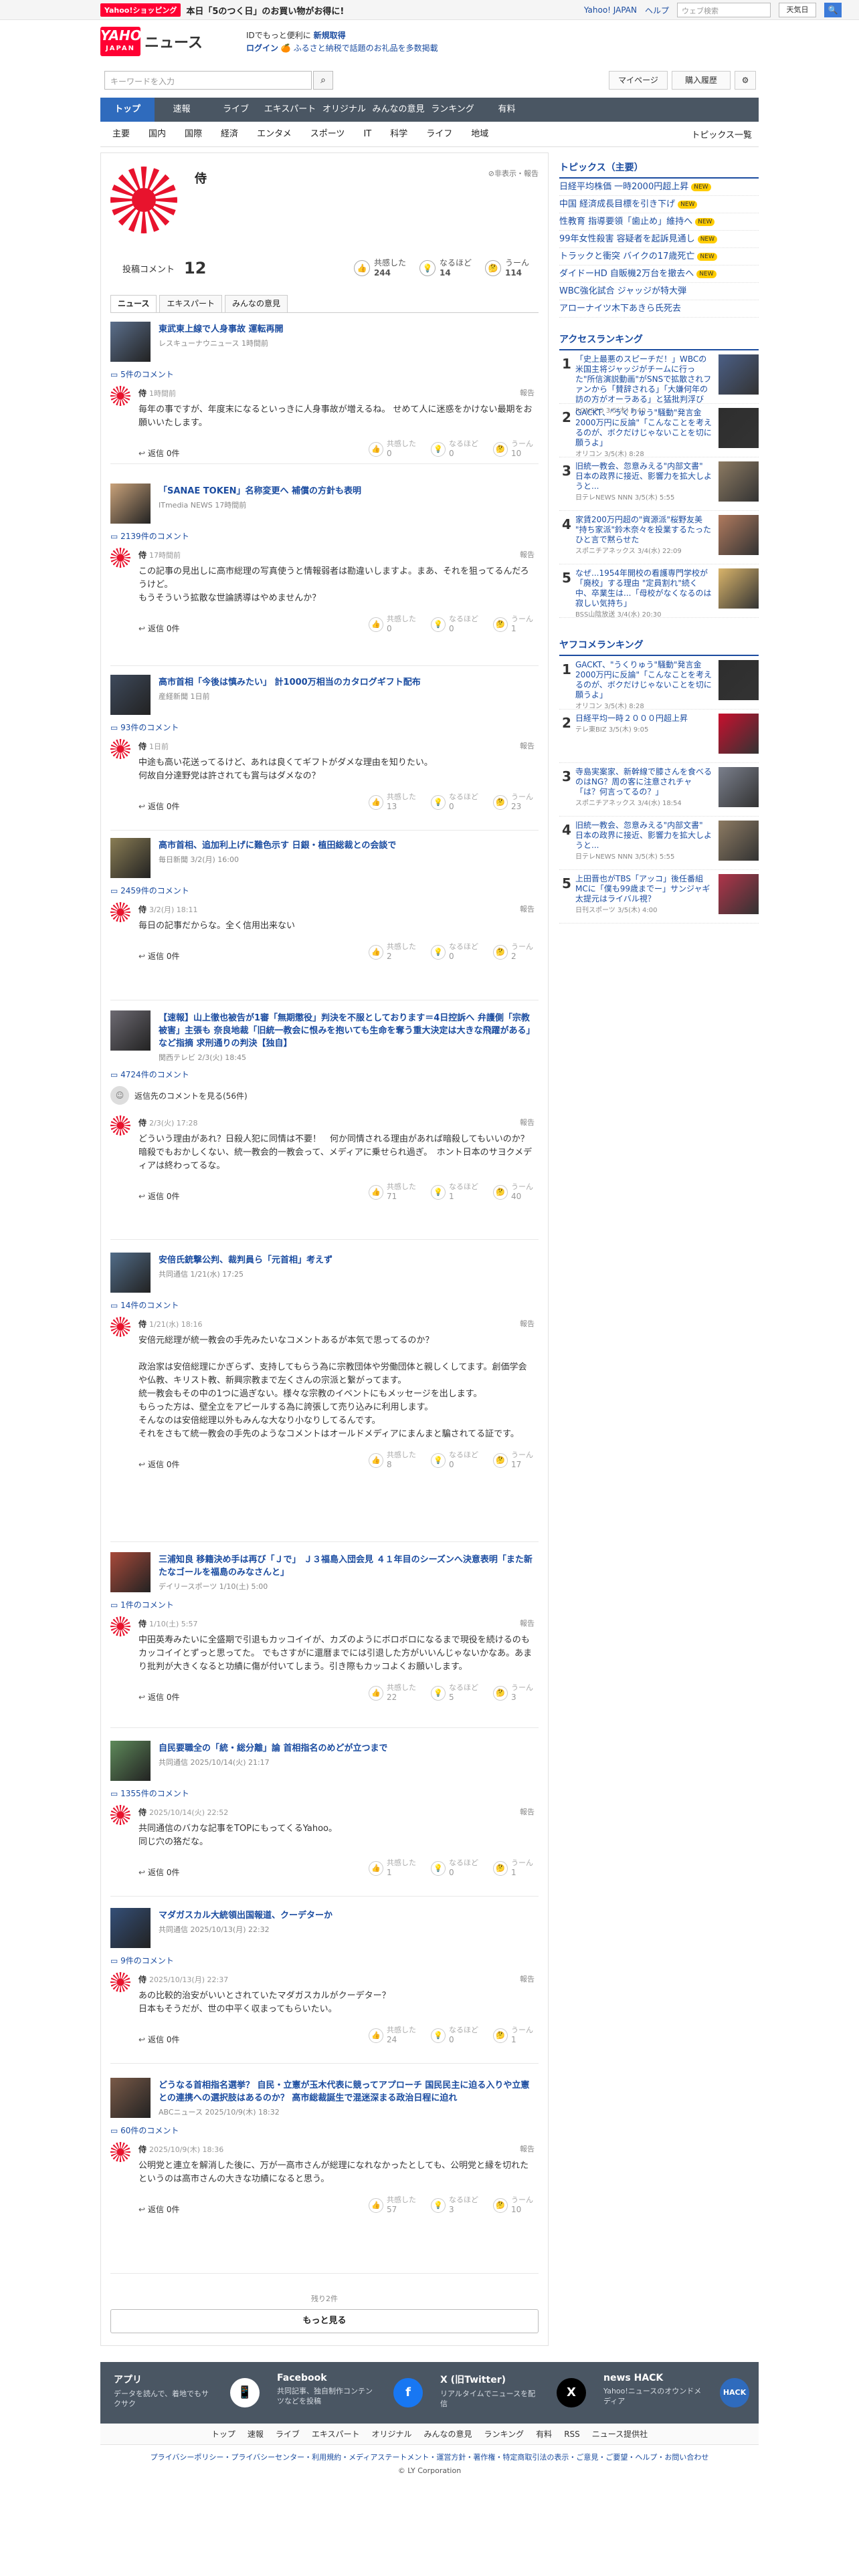 This screenshot has height=2576, width=859. Describe the element at coordinates (657, 10) in the screenshot. I see `help-link: ヘルプ` at that location.